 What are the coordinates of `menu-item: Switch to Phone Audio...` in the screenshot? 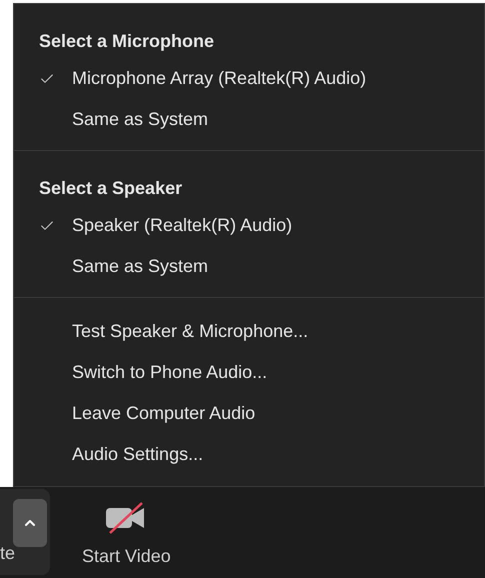 It's located at (249, 372).